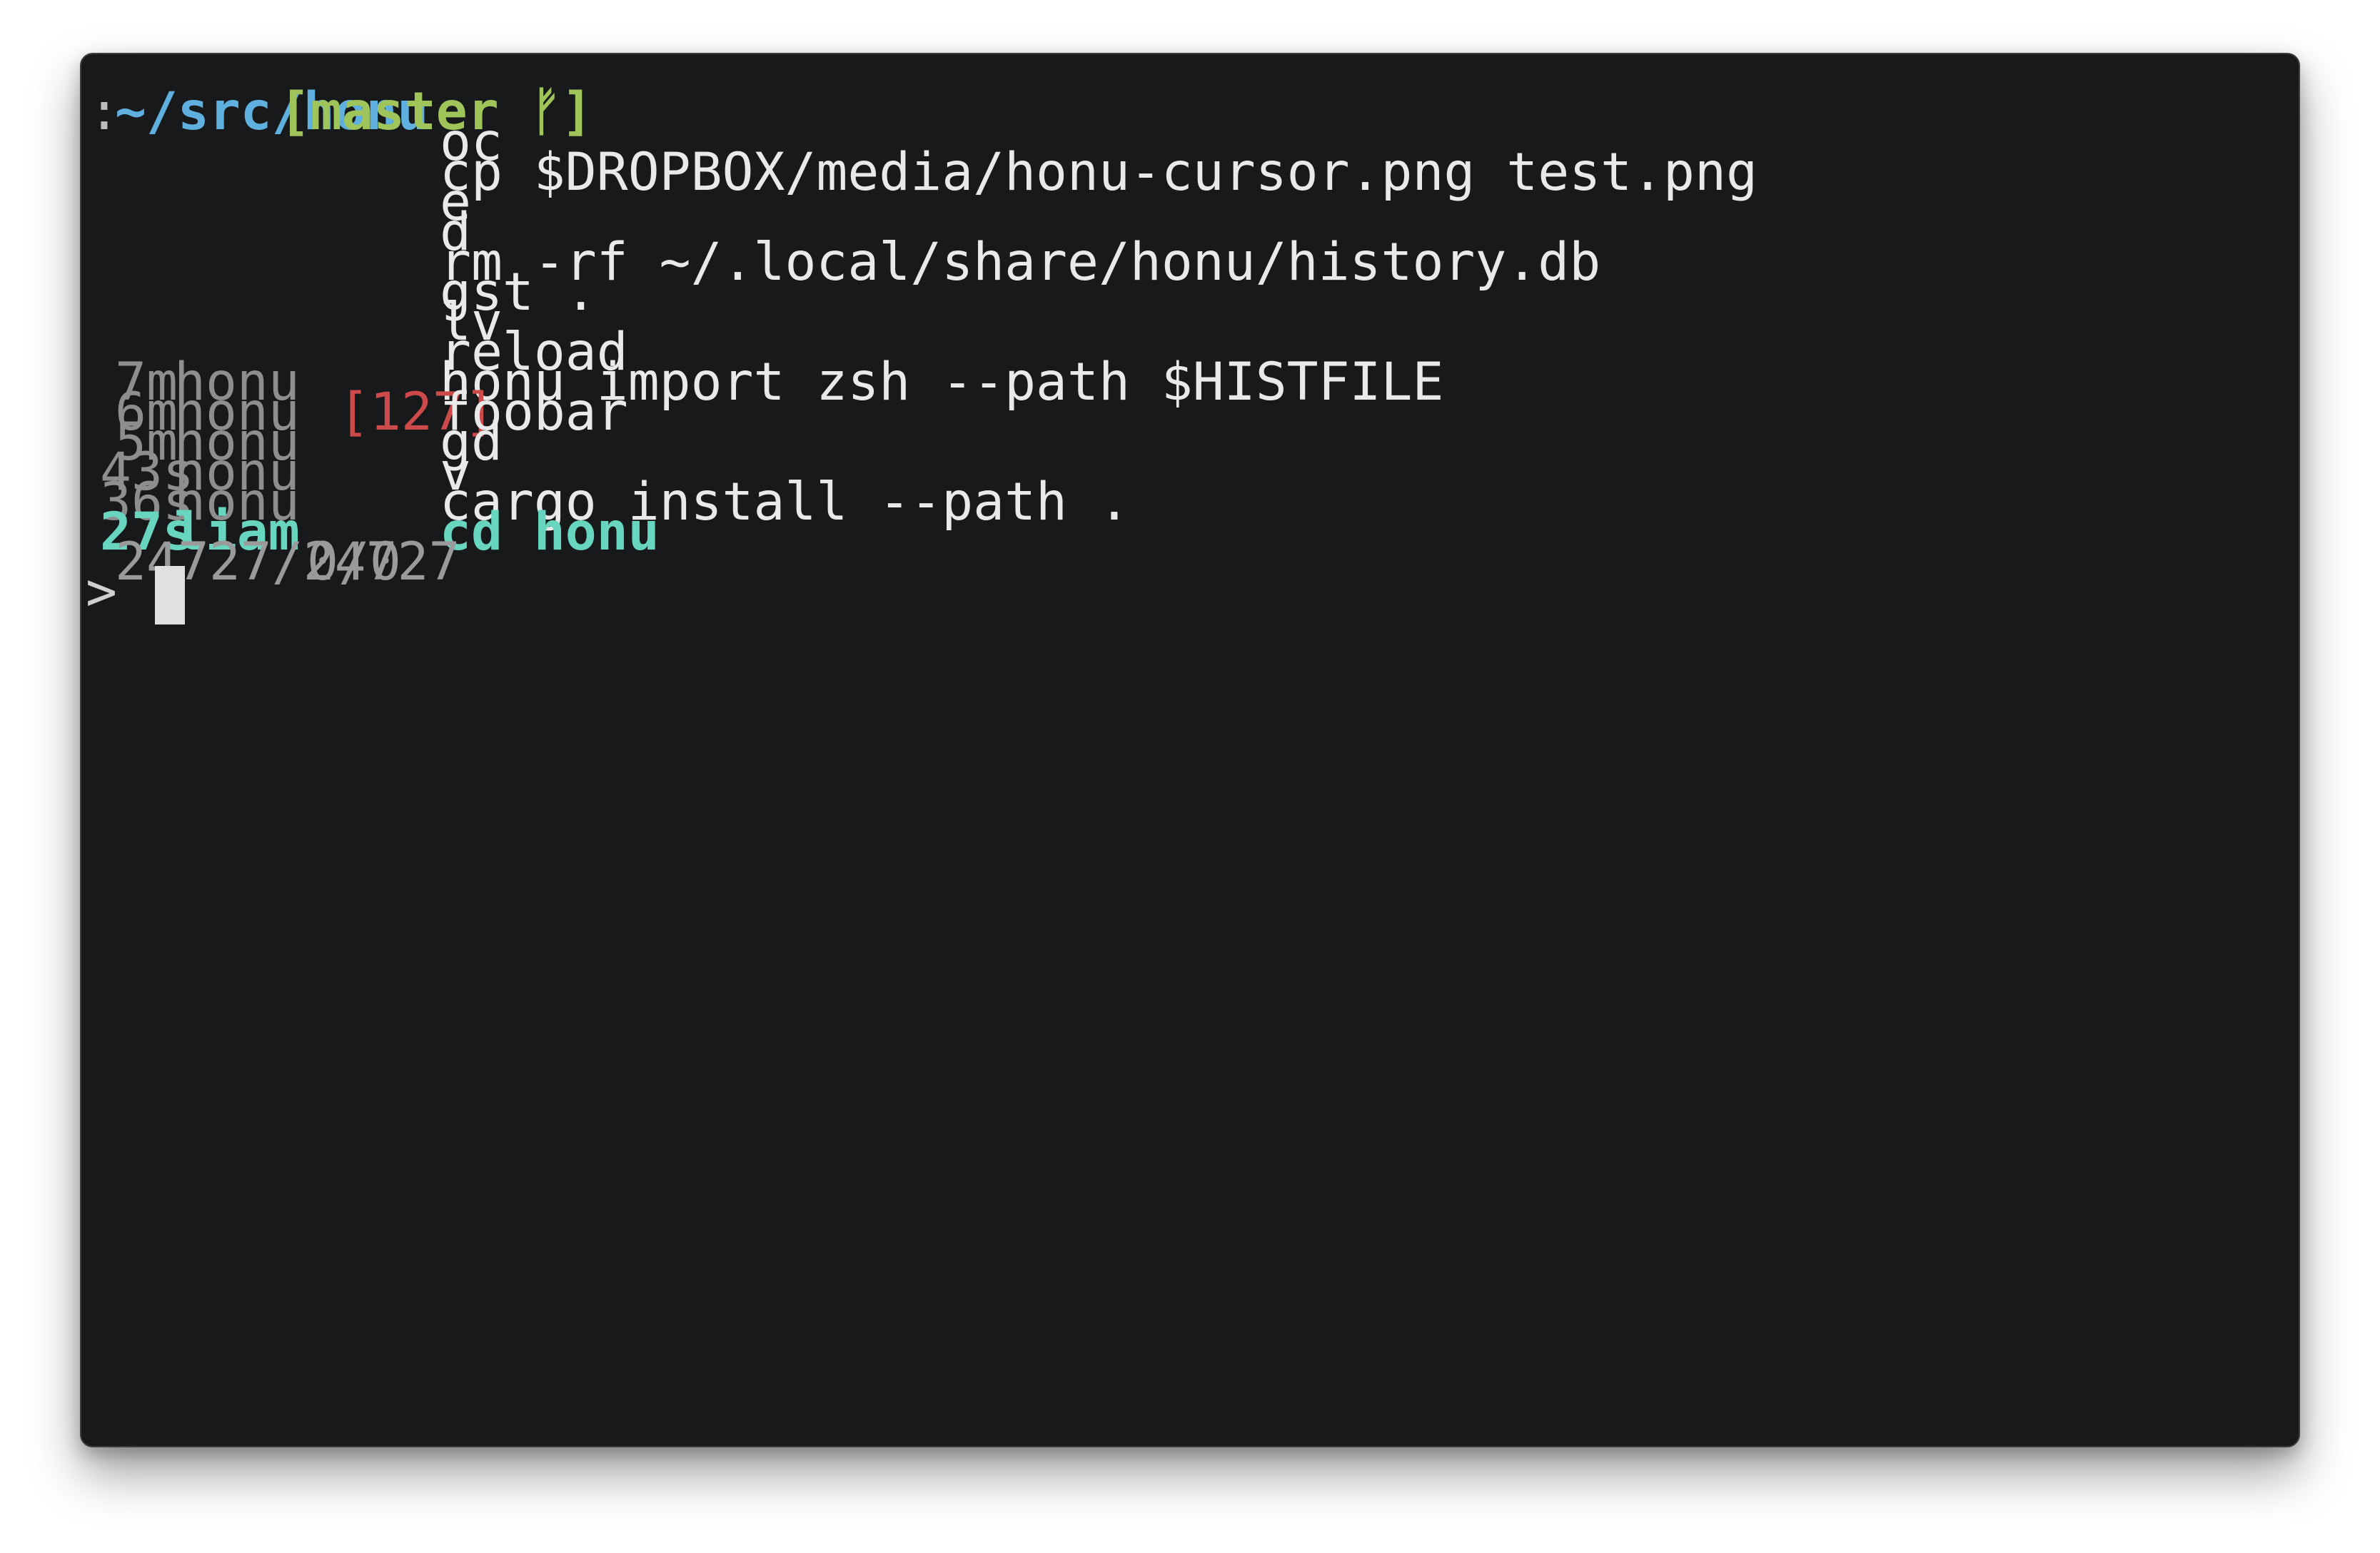  I want to click on search-prompt: >, so click(175, 592).